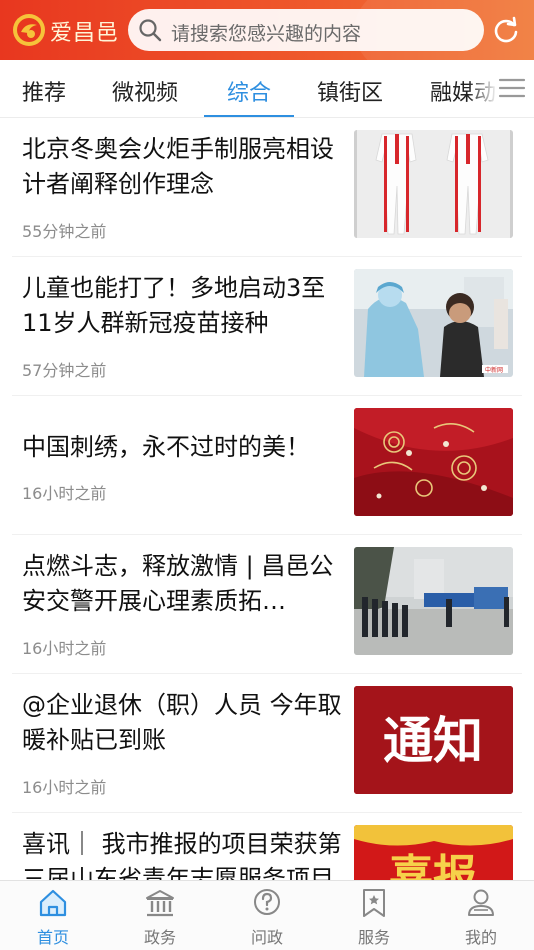  What do you see at coordinates (29, 30) in the screenshot?
I see `app-logo-icon` at bounding box center [29, 30].